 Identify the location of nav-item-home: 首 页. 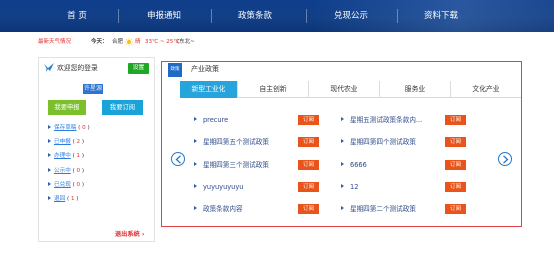
(77, 16).